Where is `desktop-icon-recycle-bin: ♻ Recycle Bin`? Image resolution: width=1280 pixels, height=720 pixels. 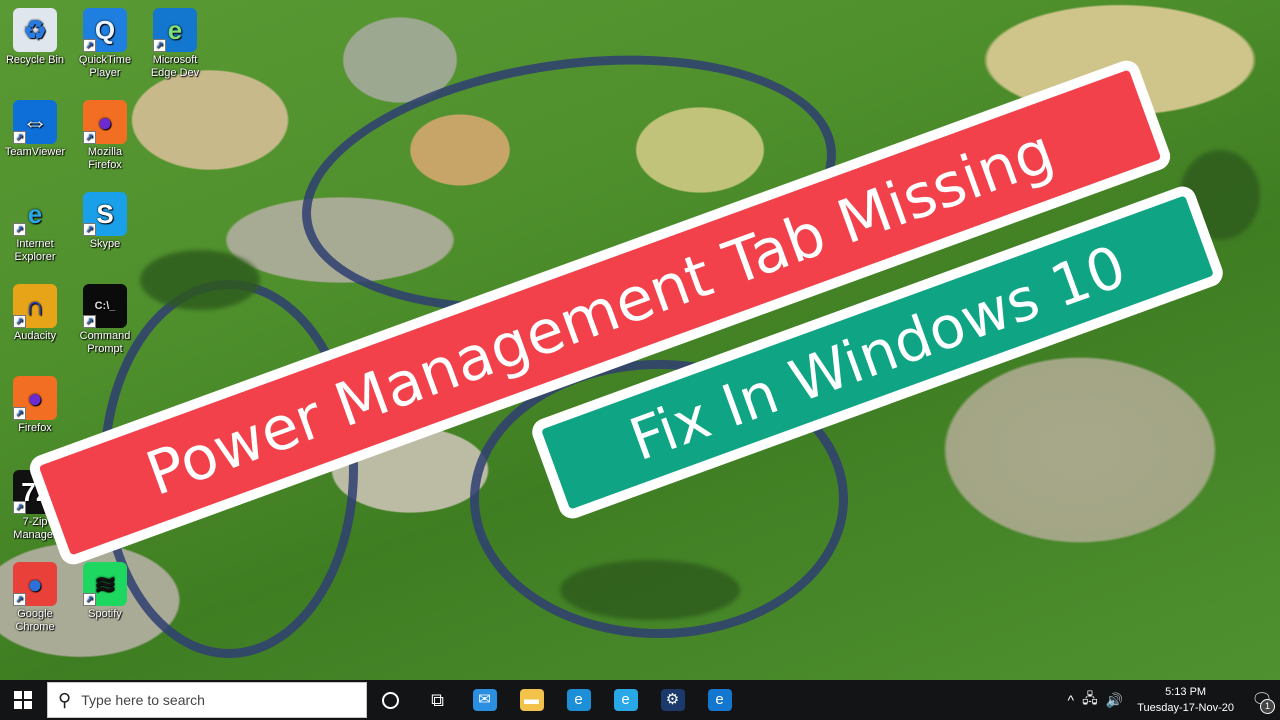
desktop-icon-recycle-bin: ♻ Recycle Bin is located at coordinates (35, 37).